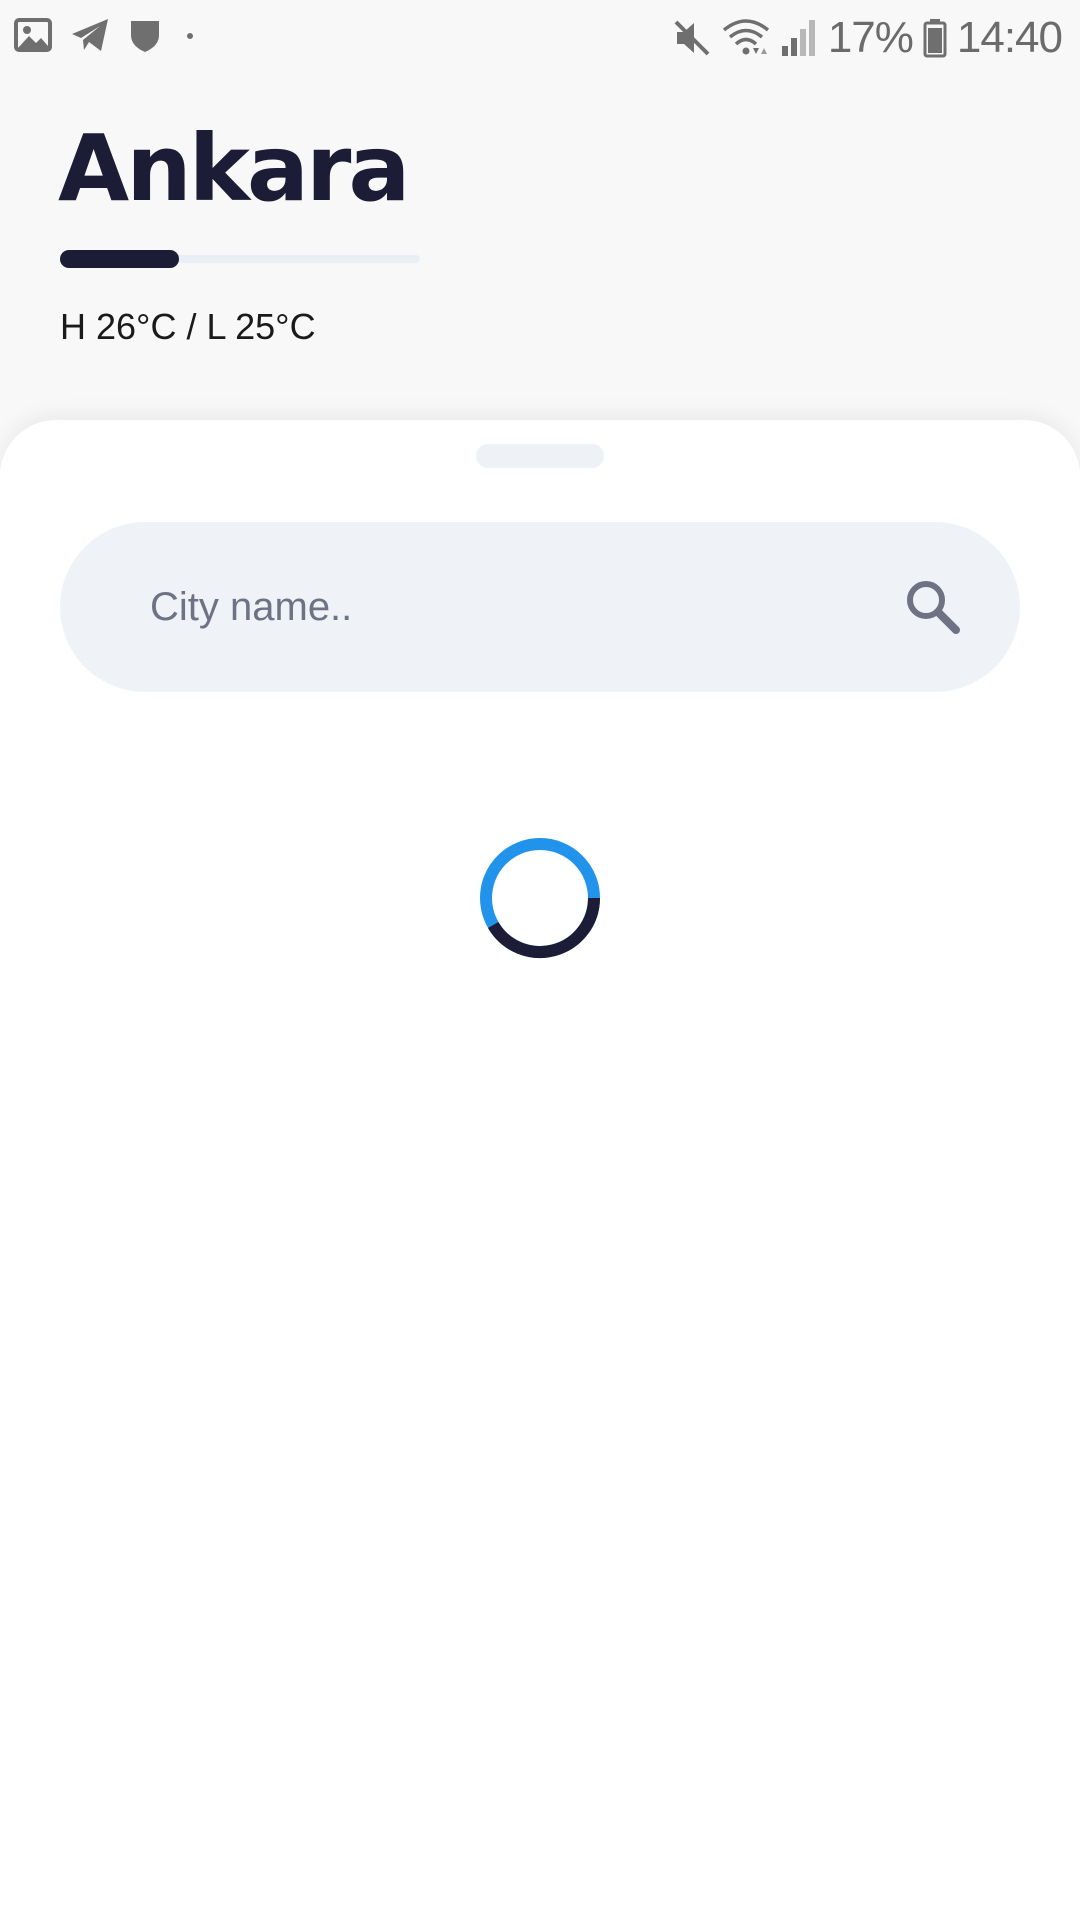 Image resolution: width=1080 pixels, height=1920 pixels. I want to click on city-title: Ankara, so click(234, 168).